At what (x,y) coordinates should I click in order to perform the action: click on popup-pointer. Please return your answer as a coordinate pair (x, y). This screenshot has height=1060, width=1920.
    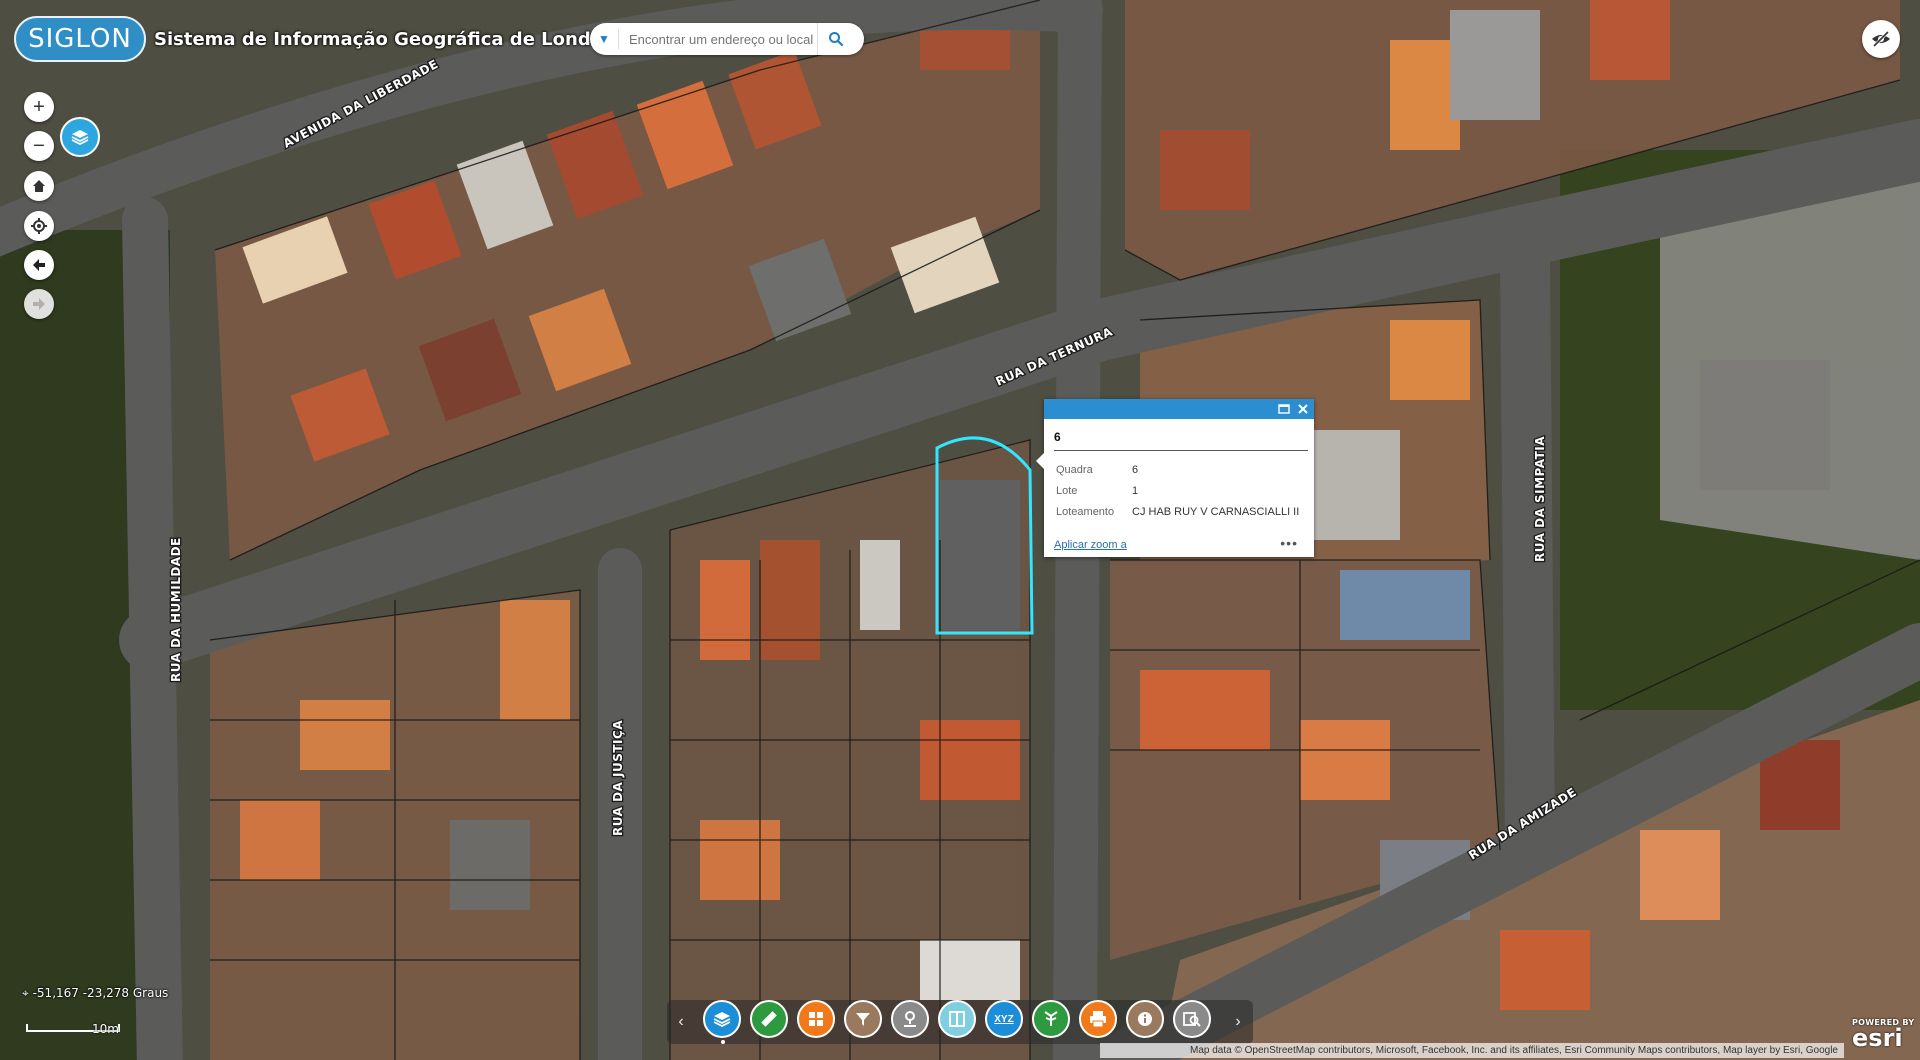
    Looking at the image, I should click on (1040, 461).